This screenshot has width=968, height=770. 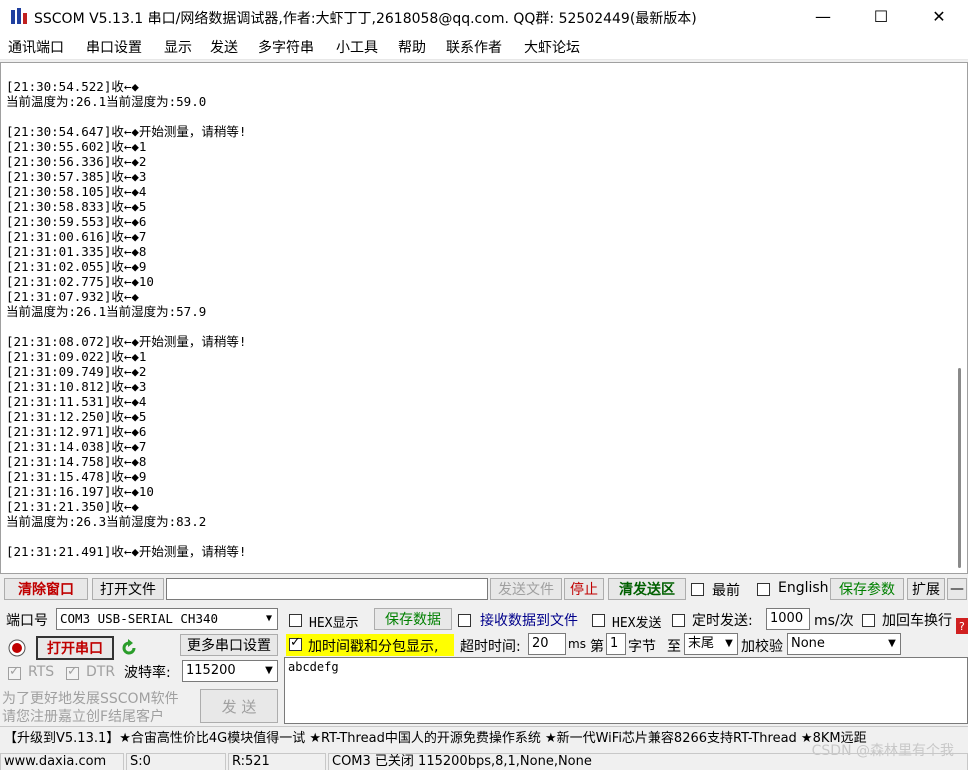 What do you see at coordinates (577, 644) in the screenshot?
I see `timeout-unit: ms` at bounding box center [577, 644].